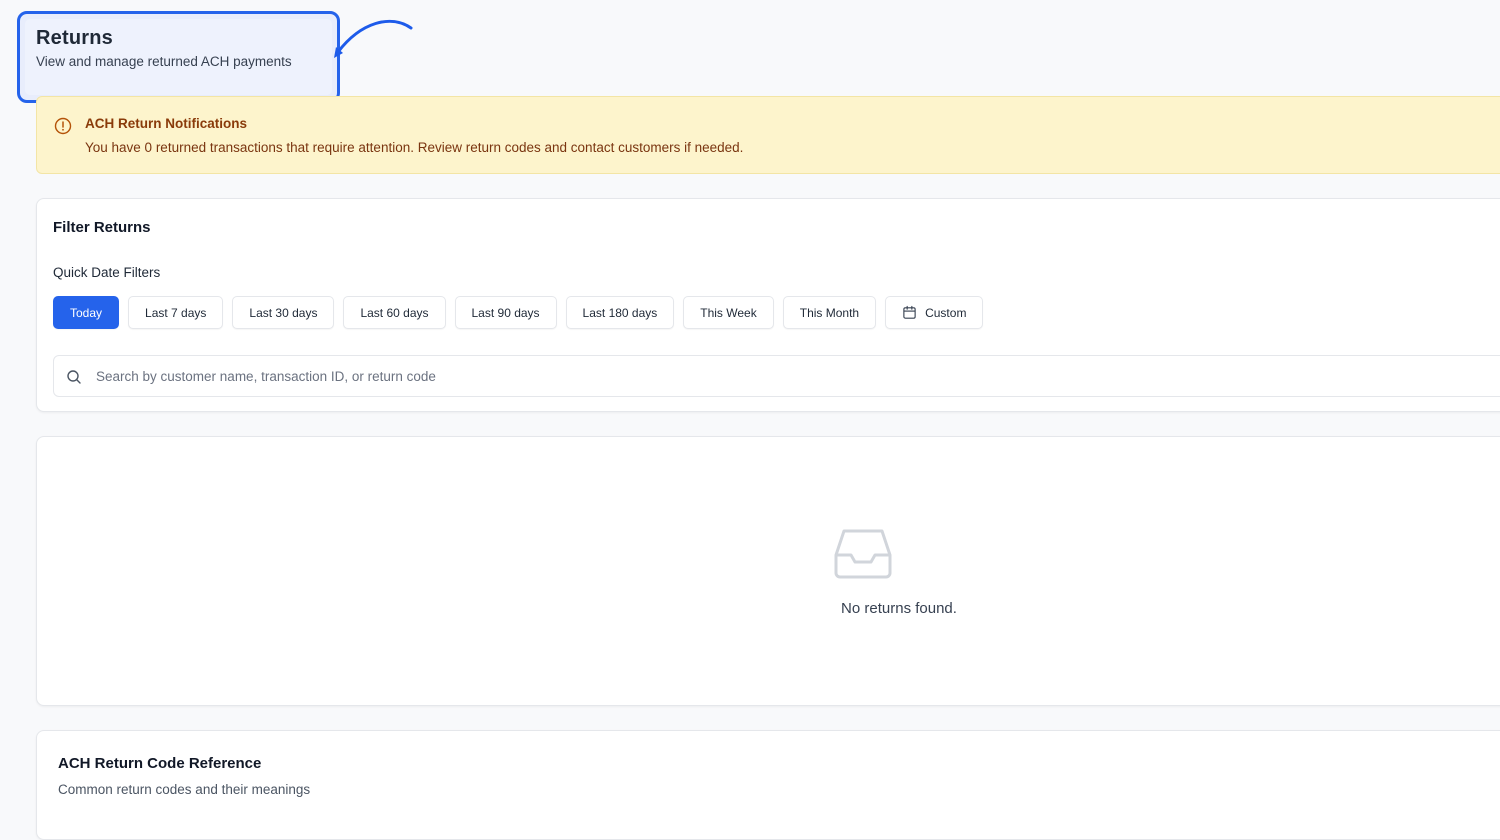 This screenshot has width=1500, height=840. What do you see at coordinates (166, 123) in the screenshot?
I see `alert-title: ACH Return Notifications` at bounding box center [166, 123].